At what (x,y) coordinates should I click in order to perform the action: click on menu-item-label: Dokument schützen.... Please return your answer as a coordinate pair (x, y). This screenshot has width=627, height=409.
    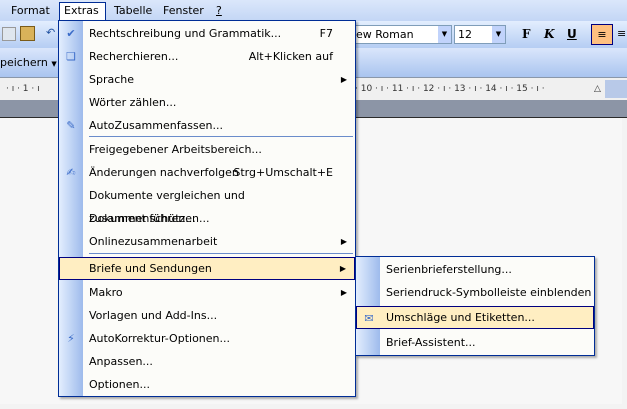
    Looking at the image, I should click on (149, 218).